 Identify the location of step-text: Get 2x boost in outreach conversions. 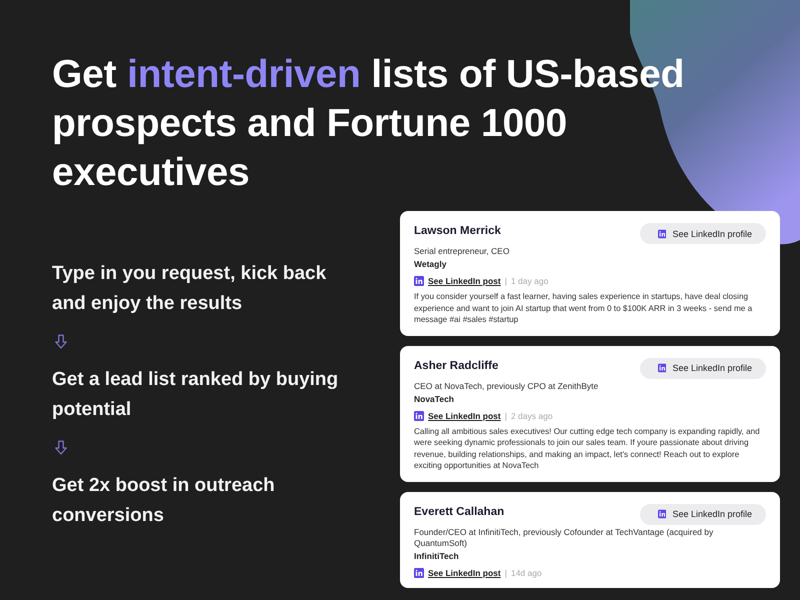
(164, 501).